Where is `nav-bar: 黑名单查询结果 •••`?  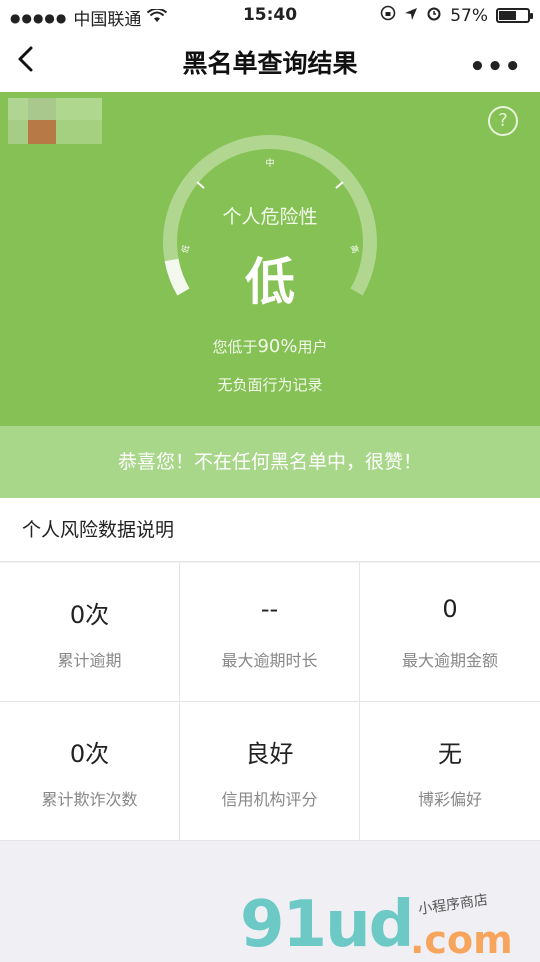 nav-bar: 黑名单查询结果 ••• is located at coordinates (270, 61).